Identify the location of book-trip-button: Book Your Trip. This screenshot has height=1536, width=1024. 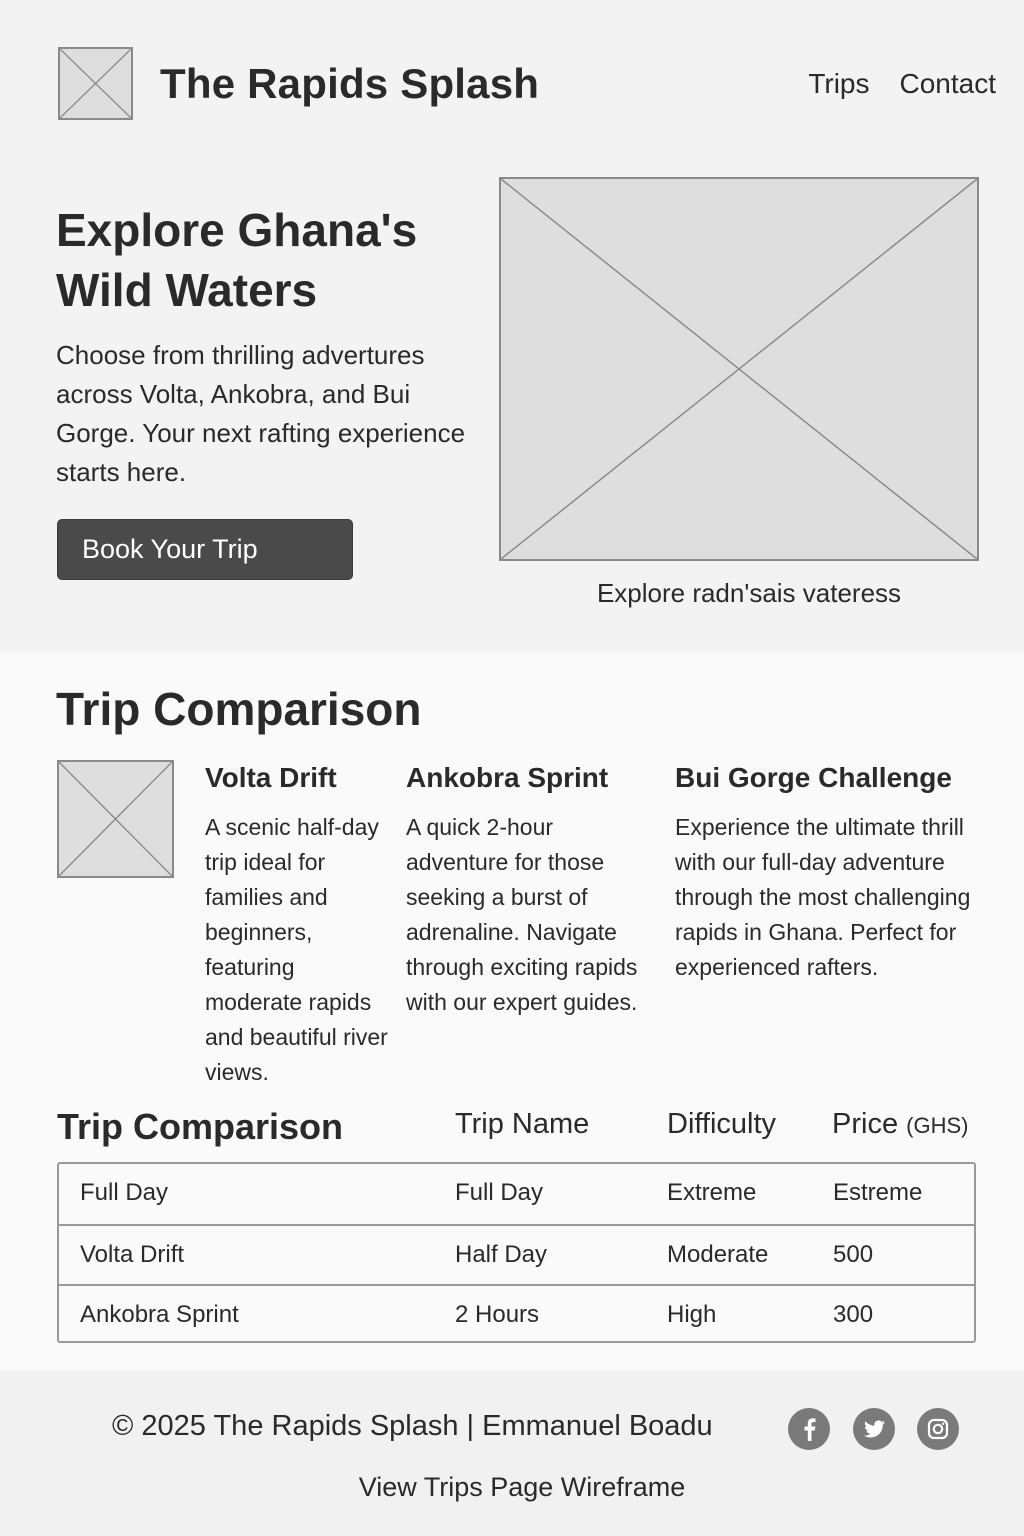
(205, 549).